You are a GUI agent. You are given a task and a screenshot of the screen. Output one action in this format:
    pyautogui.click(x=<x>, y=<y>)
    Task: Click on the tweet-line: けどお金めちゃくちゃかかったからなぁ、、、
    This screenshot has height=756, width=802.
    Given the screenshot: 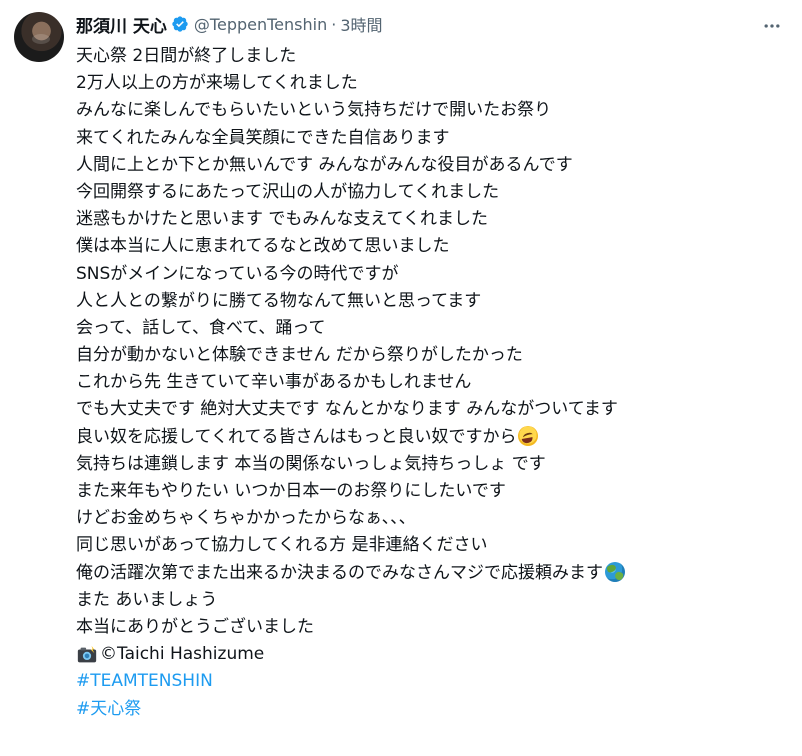 What is the action you would take?
    pyautogui.click(x=246, y=518)
    